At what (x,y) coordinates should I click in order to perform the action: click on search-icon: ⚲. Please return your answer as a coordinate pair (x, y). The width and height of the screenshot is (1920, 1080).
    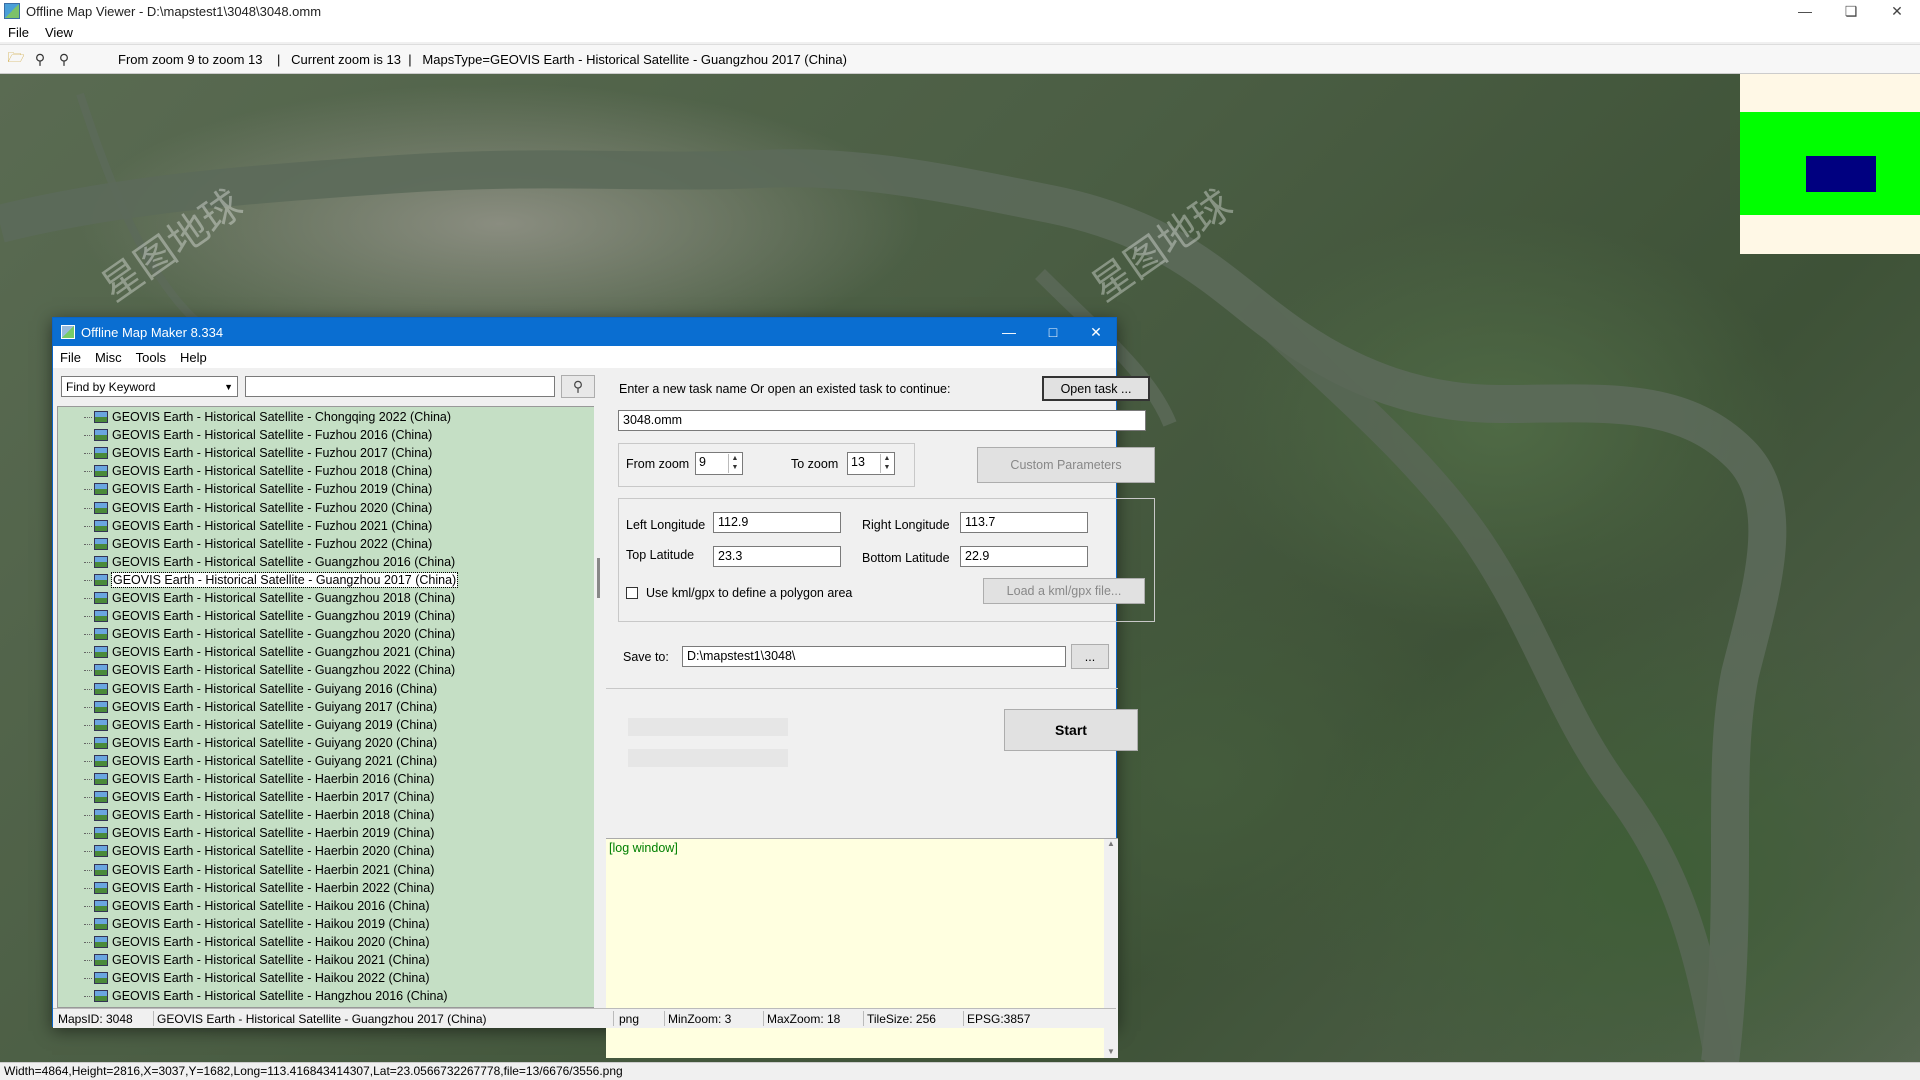
    Looking at the image, I should click on (578, 386).